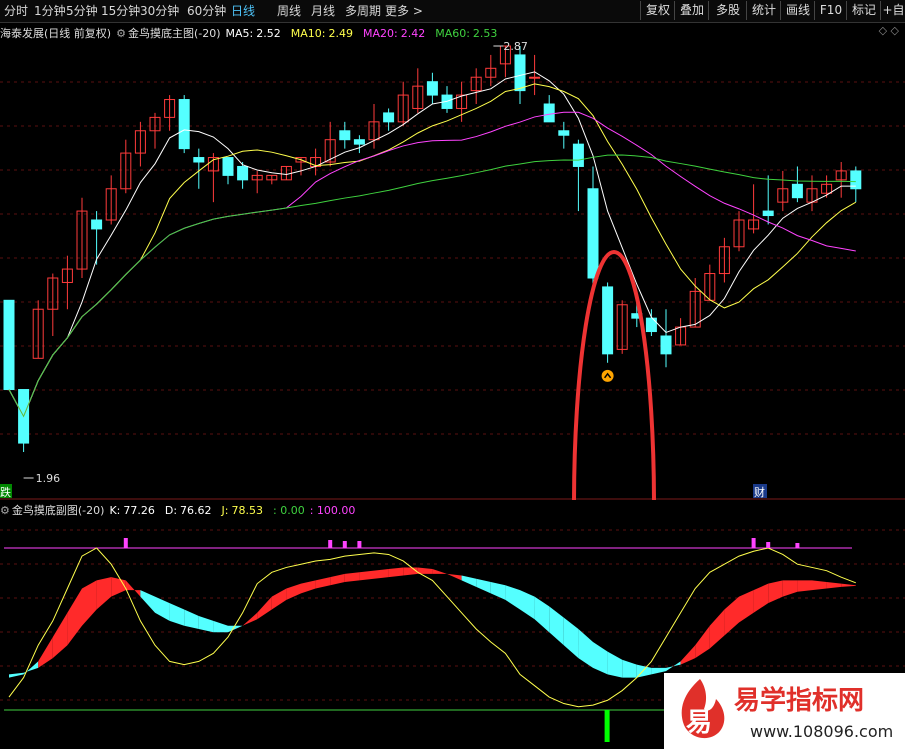 This screenshot has width=905, height=749. Describe the element at coordinates (657, 10) in the screenshot. I see `toolbar-button-0: 复权` at that location.